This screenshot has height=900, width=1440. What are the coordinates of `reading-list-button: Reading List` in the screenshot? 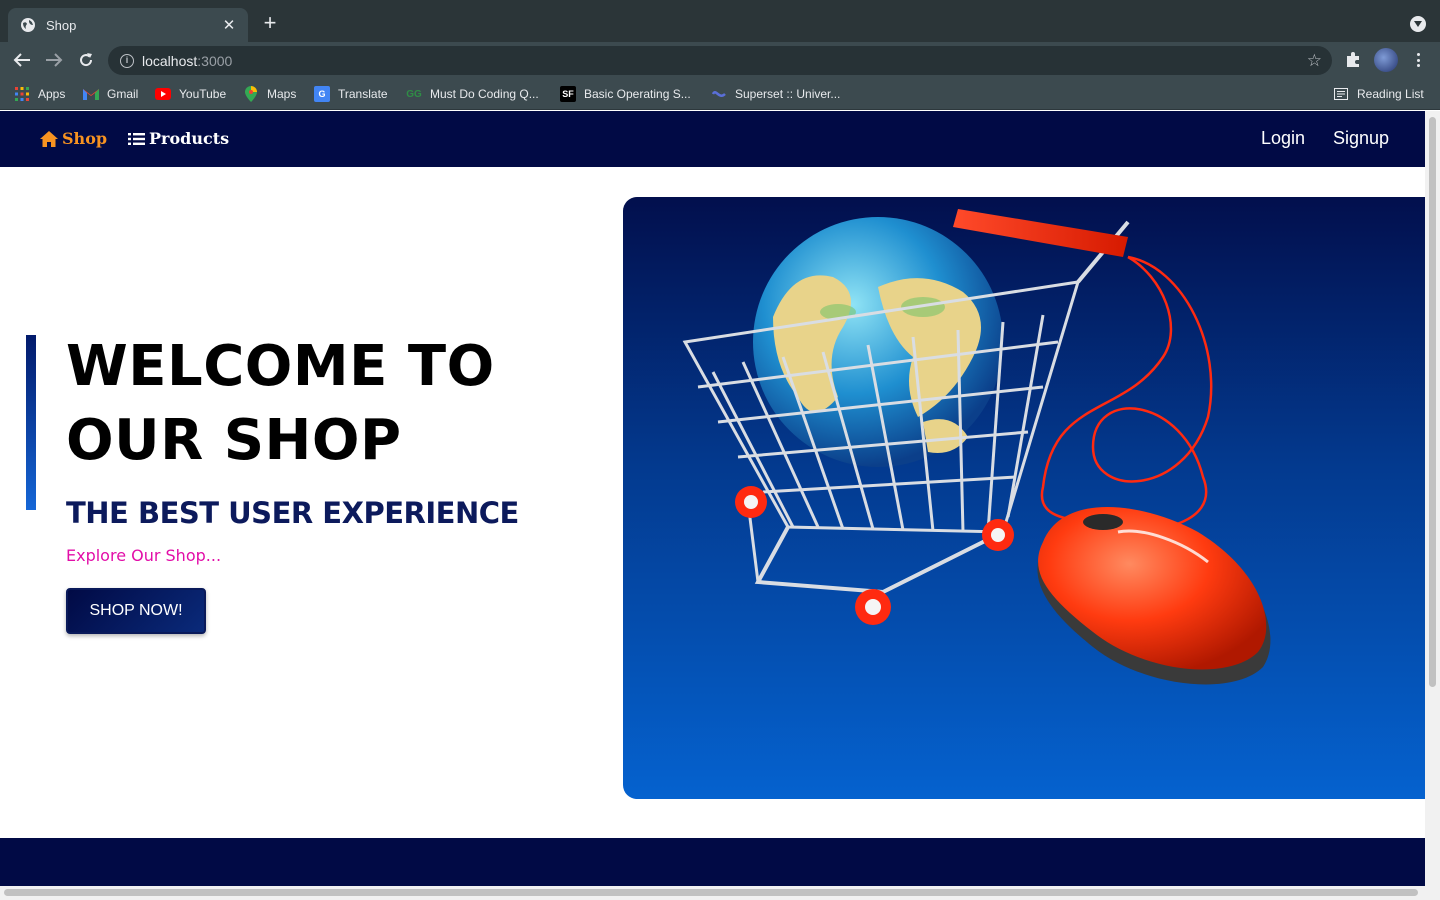 It's located at (1378, 94).